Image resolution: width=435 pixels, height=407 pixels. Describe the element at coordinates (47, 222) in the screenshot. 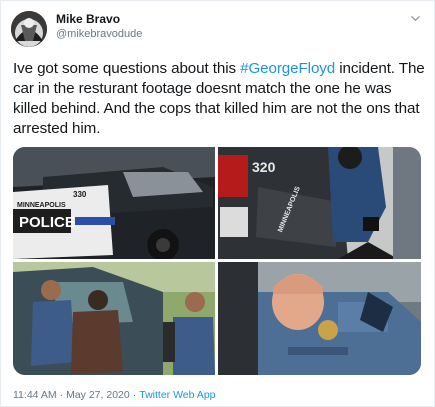

I see `car-door-text: POLICE` at that location.